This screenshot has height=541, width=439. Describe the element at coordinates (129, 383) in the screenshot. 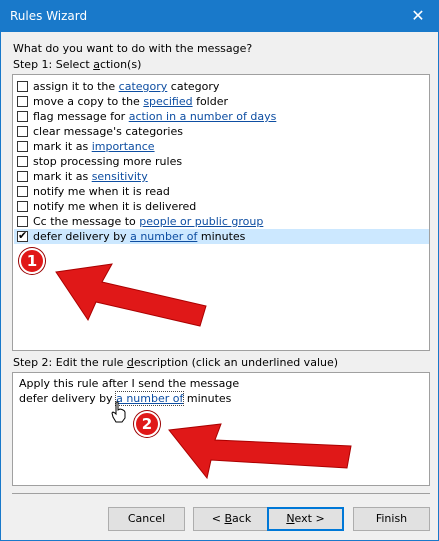

I see `description-line-1: Apply this rule after I send the message` at that location.